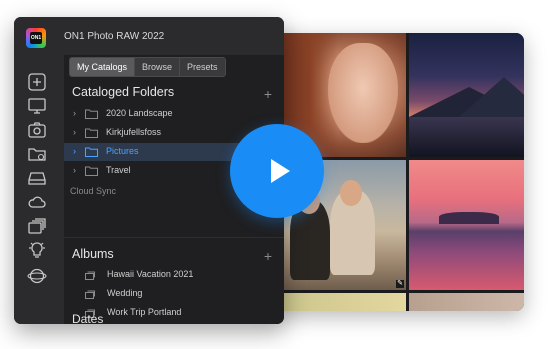  I want to click on globe-icon, so click(37, 276).